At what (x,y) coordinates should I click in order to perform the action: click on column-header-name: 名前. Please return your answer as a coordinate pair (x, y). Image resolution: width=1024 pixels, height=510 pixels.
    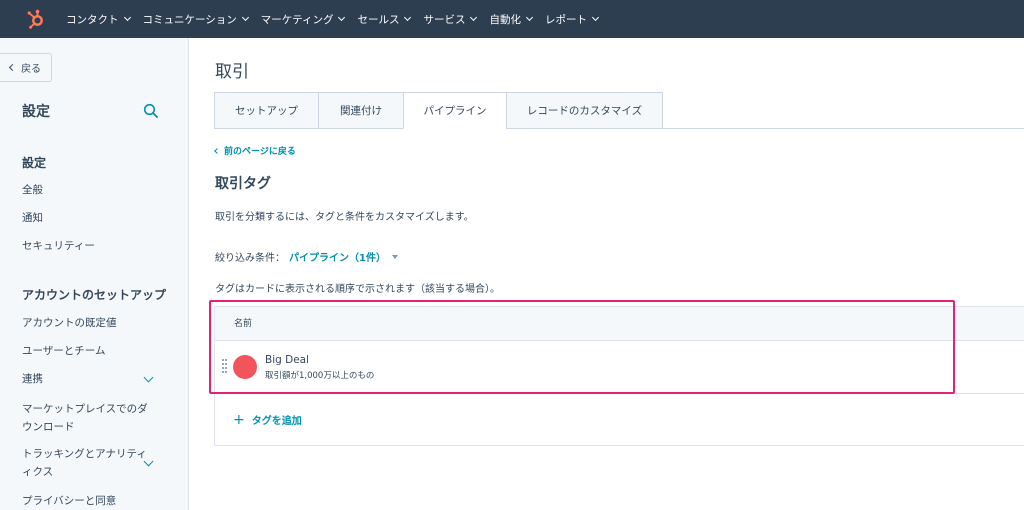
    Looking at the image, I should click on (619, 324).